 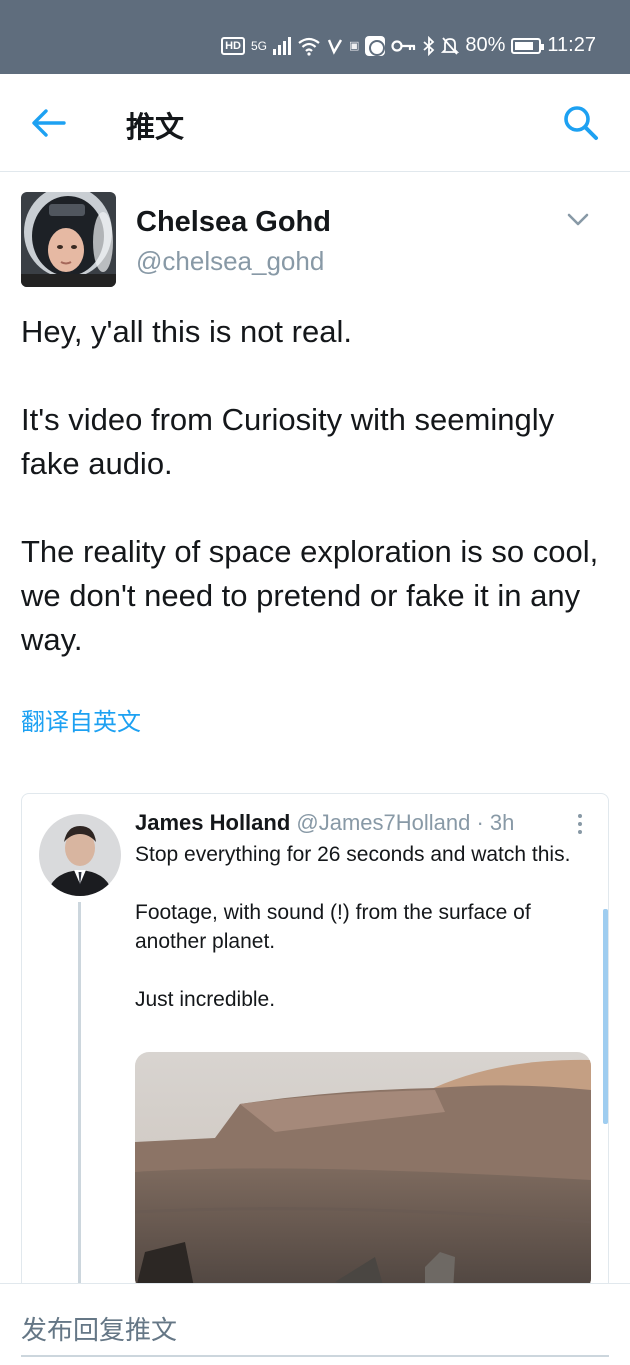 What do you see at coordinates (68, 239) in the screenshot?
I see `avatar` at bounding box center [68, 239].